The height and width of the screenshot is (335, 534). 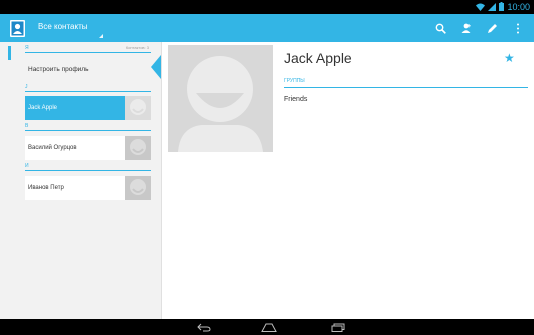 I want to click on spinner-triangle-icon, so click(x=101, y=36).